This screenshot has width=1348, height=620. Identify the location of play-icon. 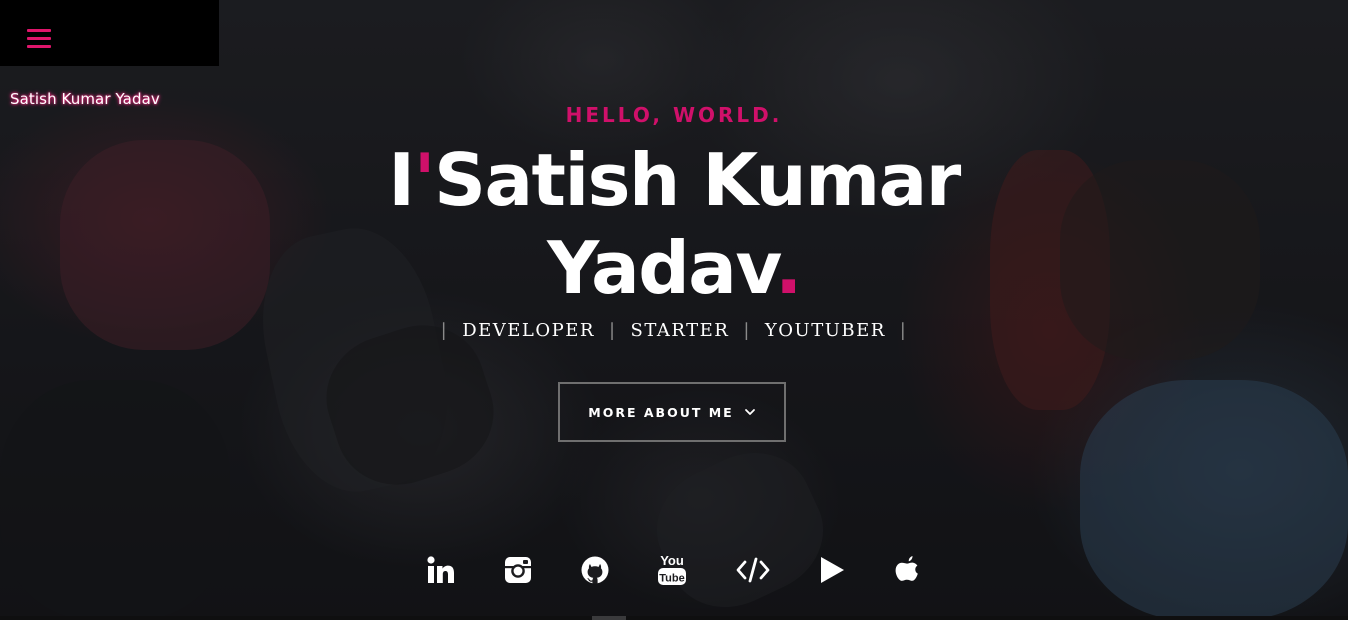
(831, 570).